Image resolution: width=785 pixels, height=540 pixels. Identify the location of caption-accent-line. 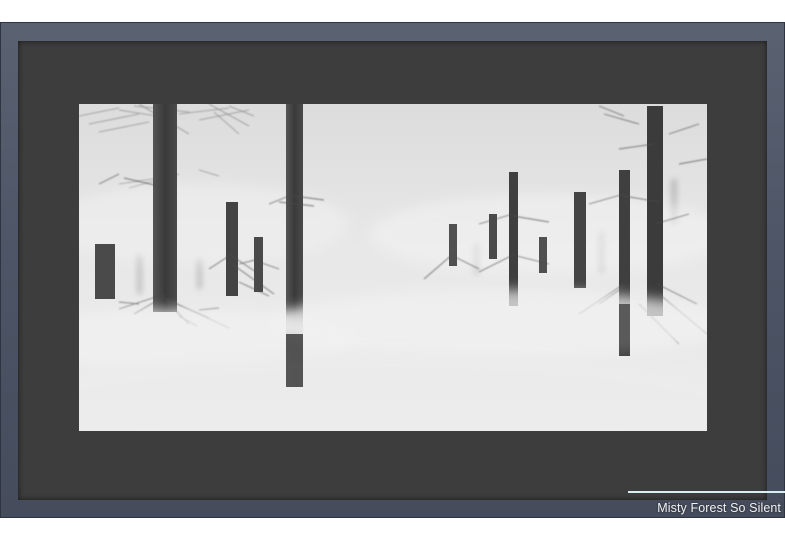
(706, 492).